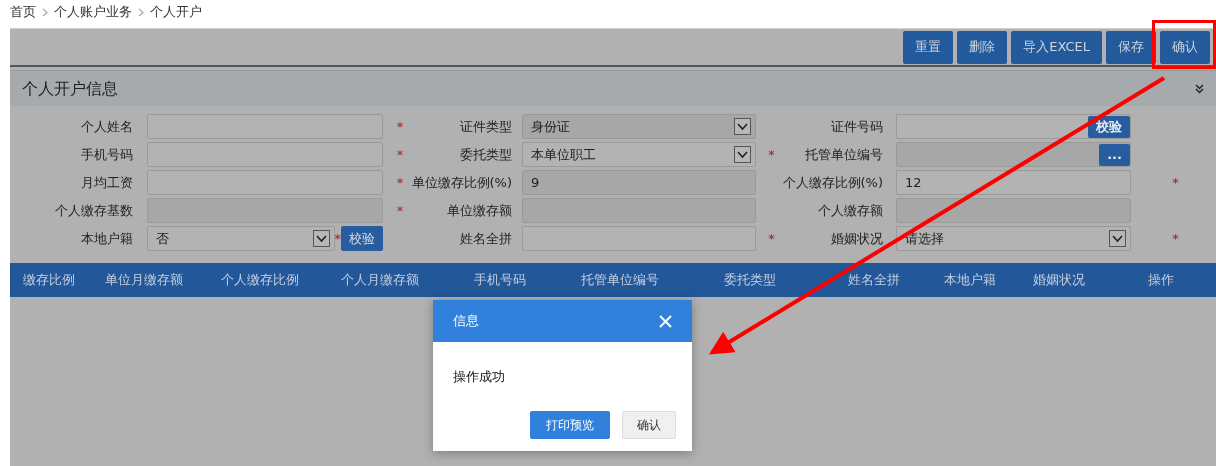 The width and height of the screenshot is (1216, 466). I want to click on field-label: 手机号码, so click(107, 154).